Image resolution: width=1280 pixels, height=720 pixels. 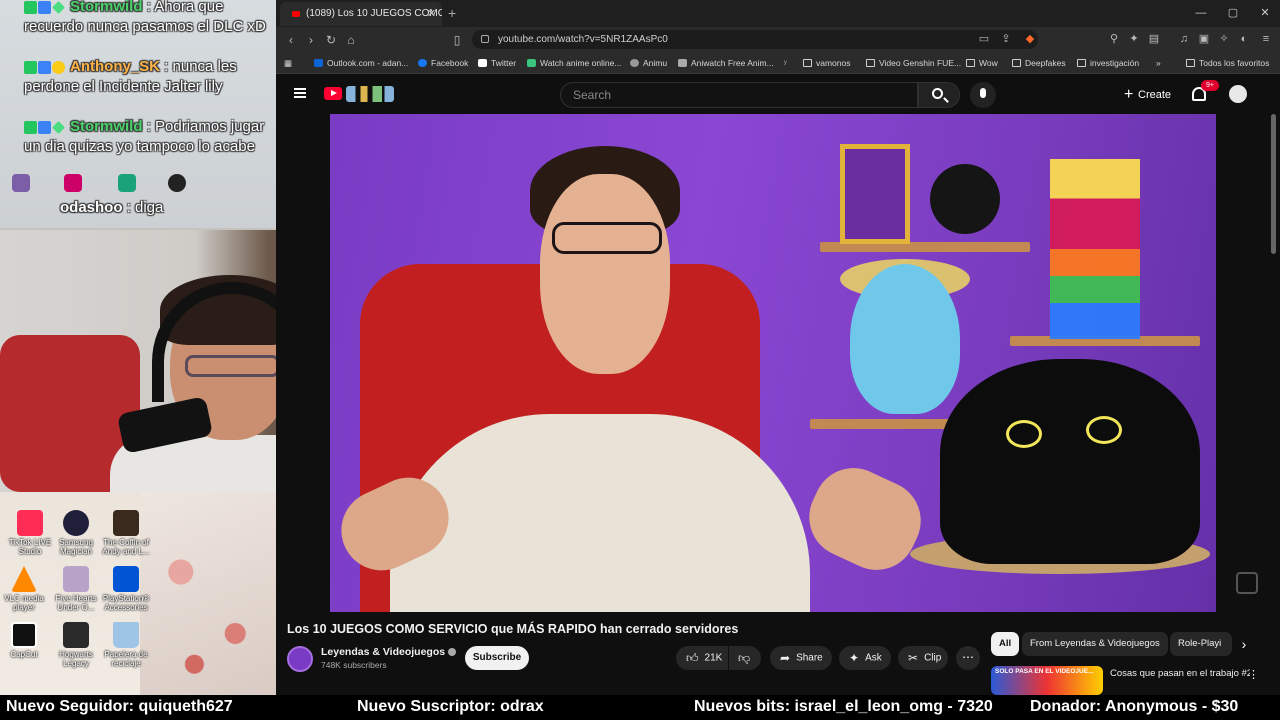 I want to click on back-button: ‹, so click(x=291, y=40).